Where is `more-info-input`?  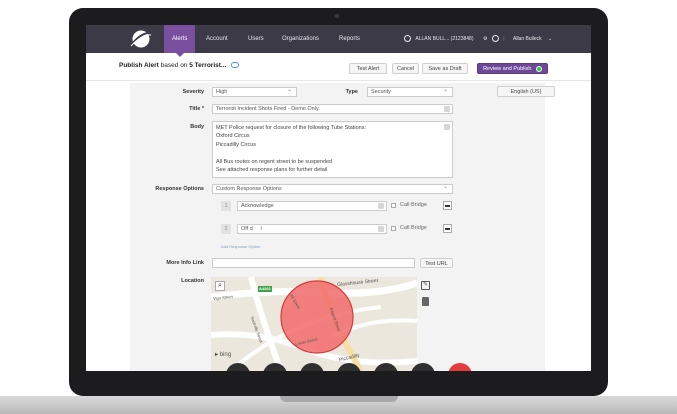
more-info-input is located at coordinates (313, 263).